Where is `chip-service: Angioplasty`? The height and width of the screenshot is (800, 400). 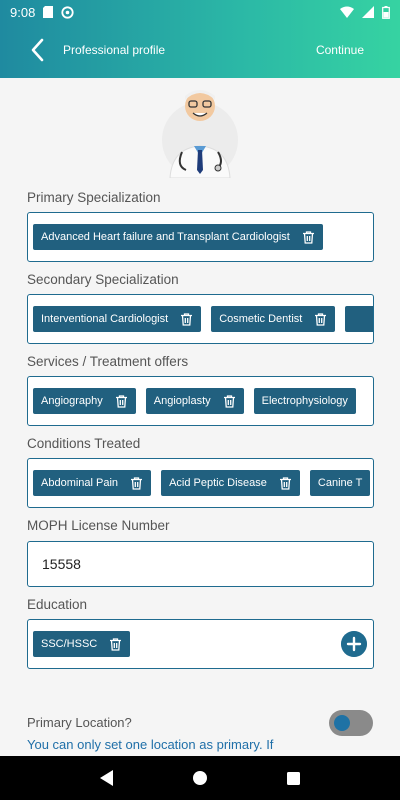
chip-service: Angioplasty is located at coordinates (194, 401).